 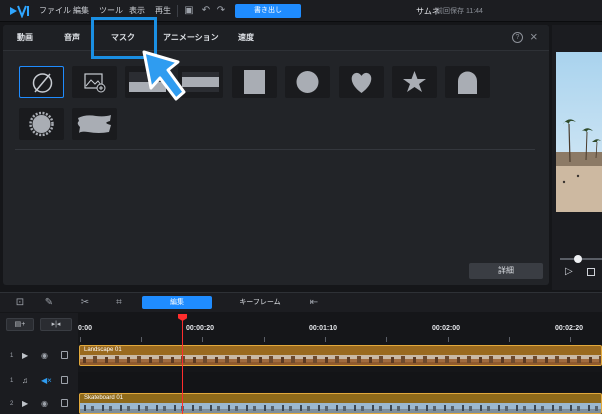 I want to click on snap-toggle-icon: ▸|◂, so click(x=56, y=324).